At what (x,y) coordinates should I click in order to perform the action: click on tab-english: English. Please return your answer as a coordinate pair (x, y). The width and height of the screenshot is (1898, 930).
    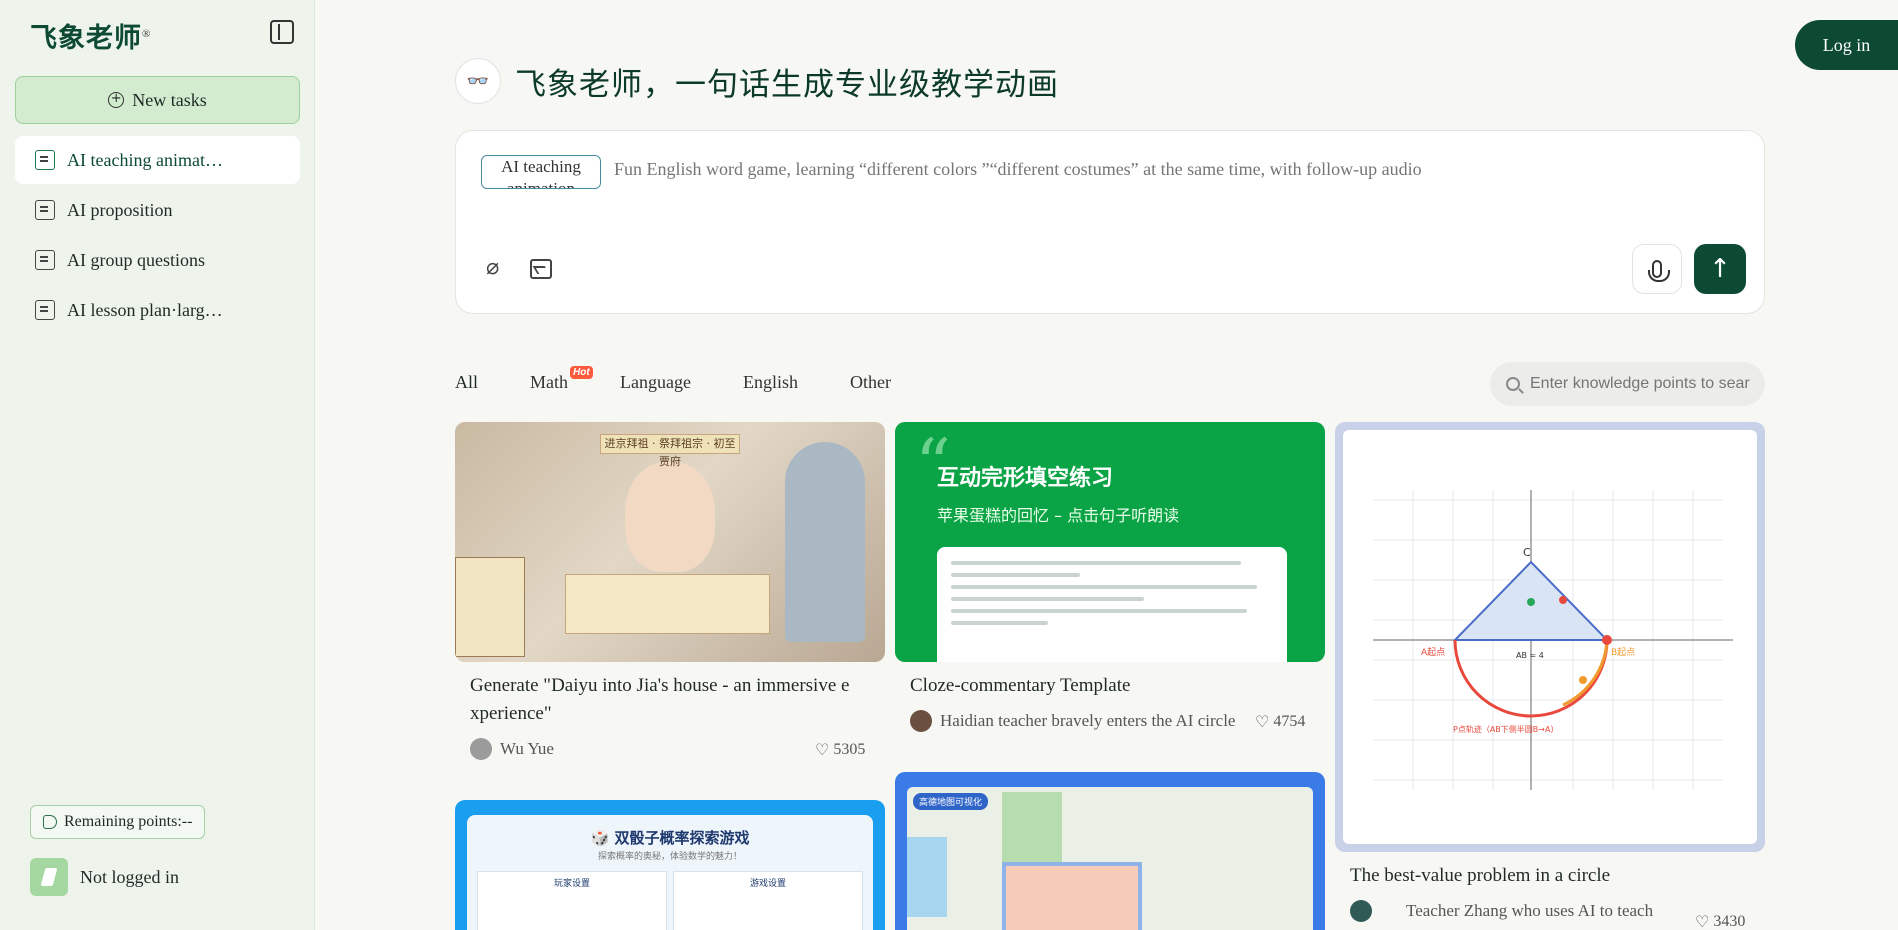
    Looking at the image, I should click on (770, 382).